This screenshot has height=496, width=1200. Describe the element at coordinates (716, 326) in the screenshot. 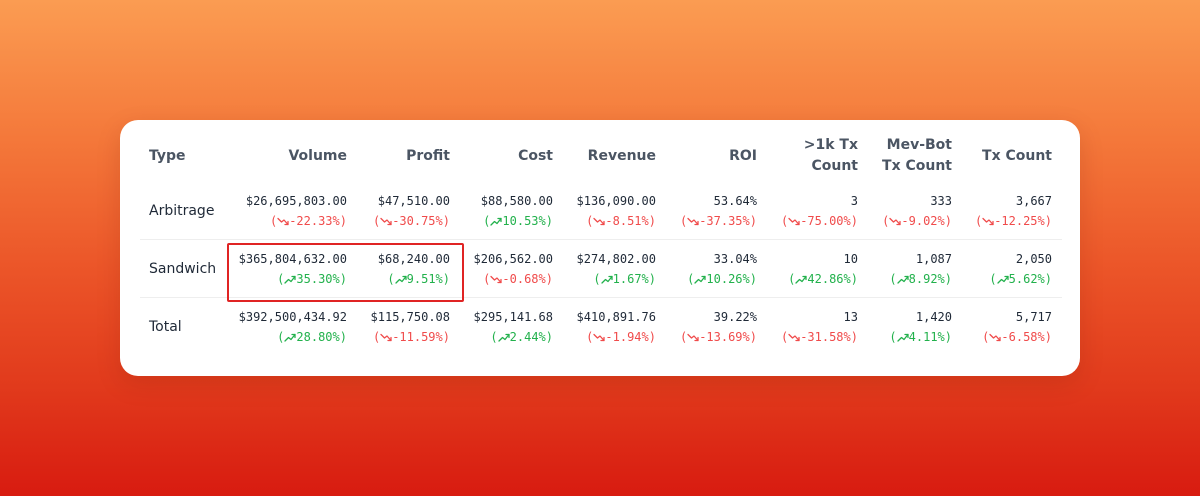

I see `roi-cell: 39.22% (-13.69%)` at that location.